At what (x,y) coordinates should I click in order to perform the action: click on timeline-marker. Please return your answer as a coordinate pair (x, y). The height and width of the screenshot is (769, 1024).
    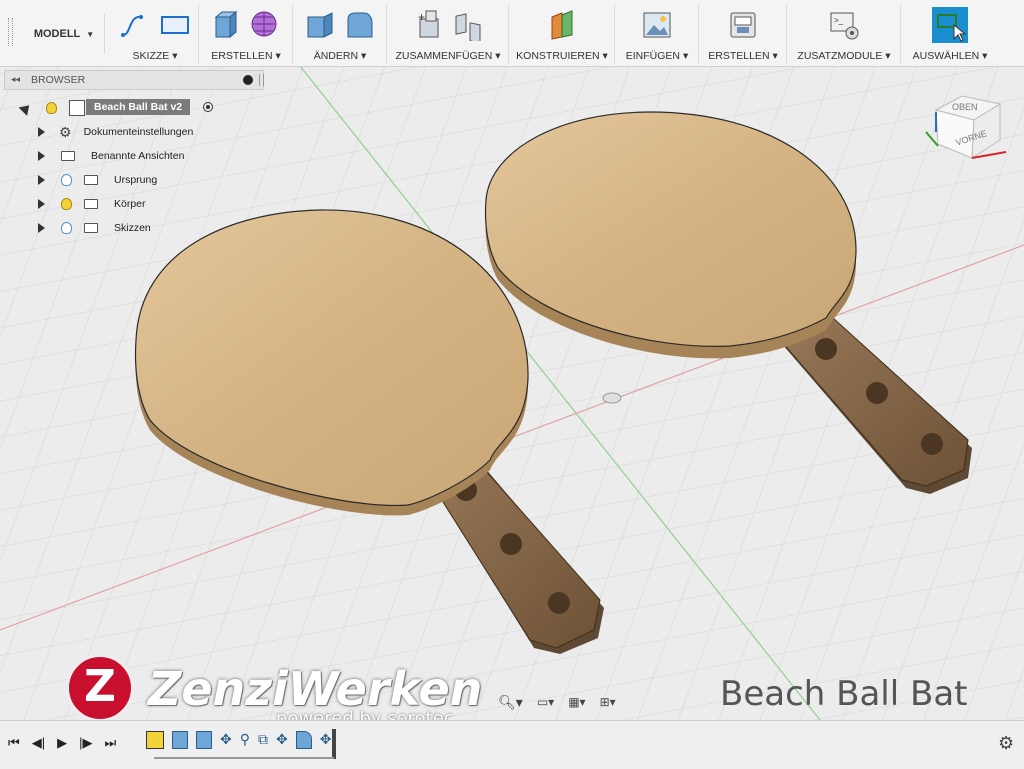
    Looking at the image, I should click on (334, 744).